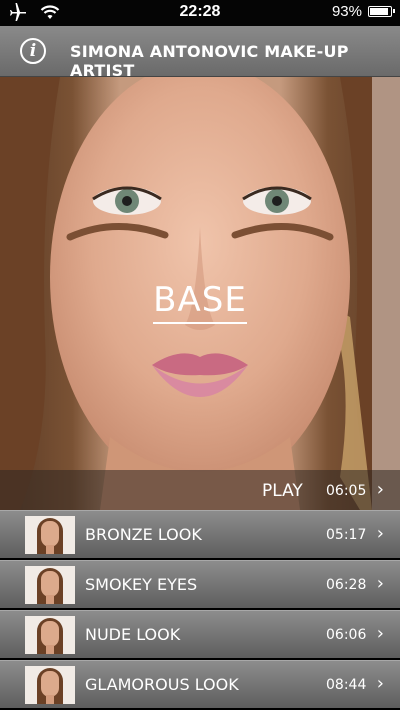 The image size is (400, 710). What do you see at coordinates (346, 635) in the screenshot?
I see `look-duration: 06:06` at bounding box center [346, 635].